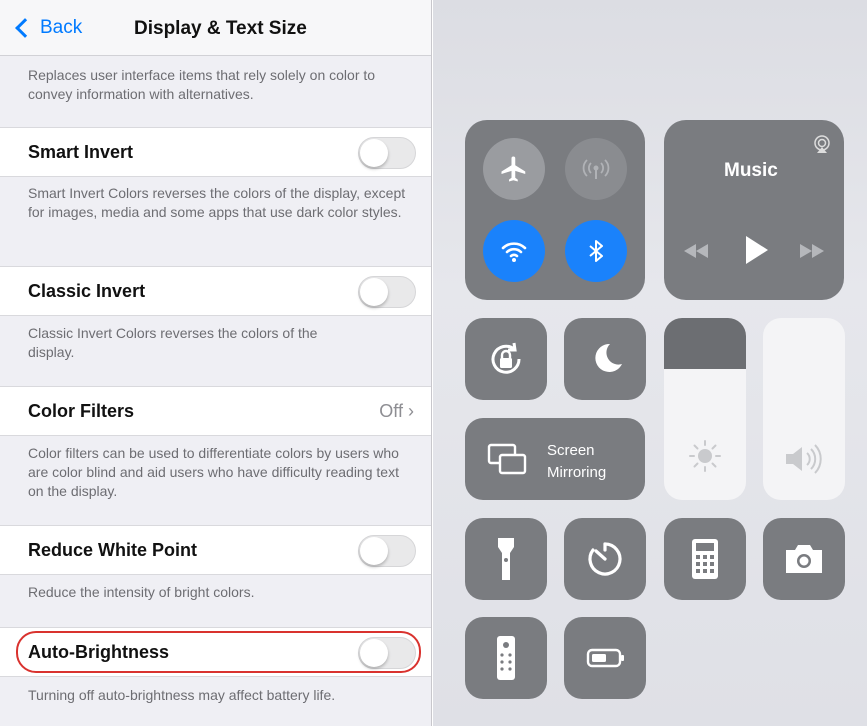  Describe the element at coordinates (804, 409) in the screenshot. I see `volume-slider` at that location.